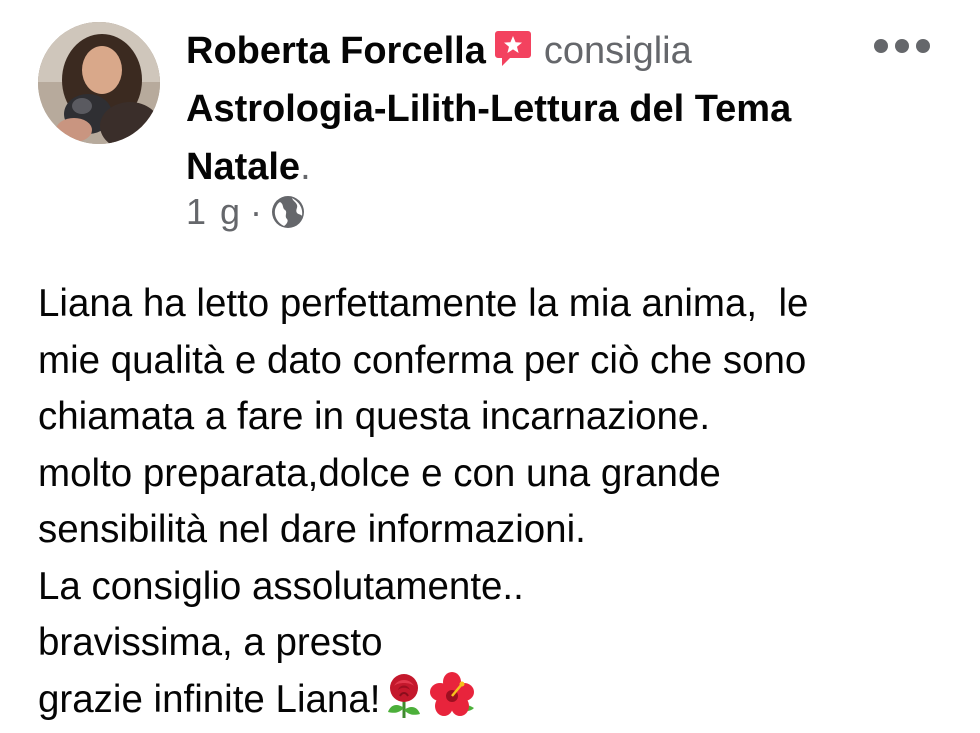  What do you see at coordinates (881, 46) in the screenshot?
I see `more-dots-icon` at bounding box center [881, 46].